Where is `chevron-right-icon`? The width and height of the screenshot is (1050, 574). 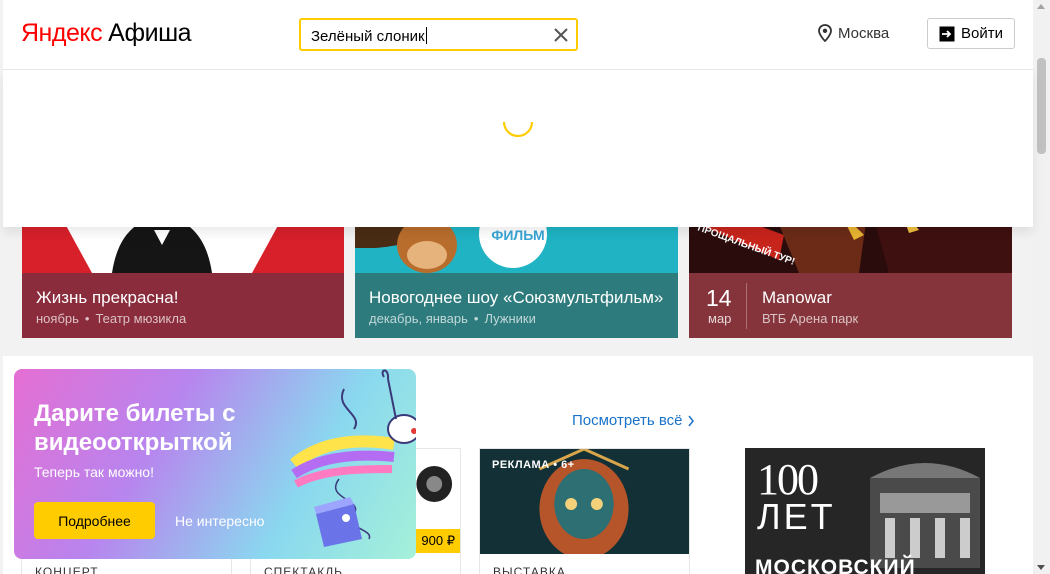
chevron-right-icon is located at coordinates (690, 420).